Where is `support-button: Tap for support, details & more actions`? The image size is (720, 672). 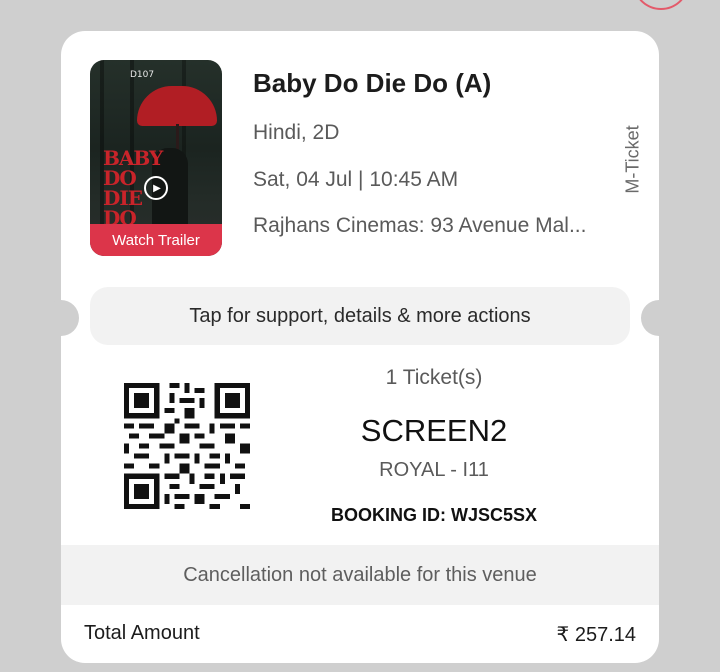 support-button: Tap for support, details & more actions is located at coordinates (360, 316).